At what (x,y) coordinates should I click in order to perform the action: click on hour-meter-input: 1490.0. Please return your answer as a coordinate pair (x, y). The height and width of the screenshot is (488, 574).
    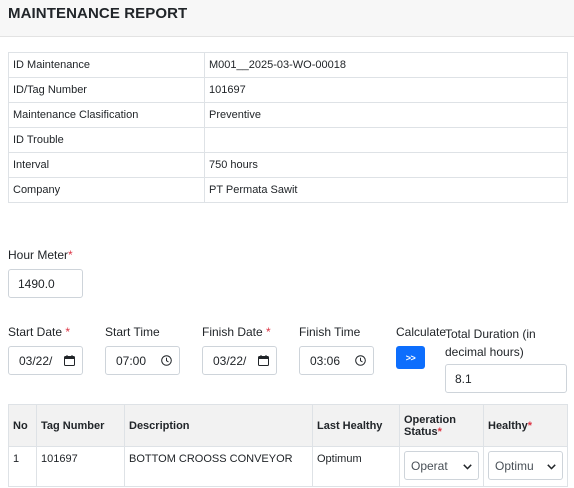
    Looking at the image, I should click on (45, 283).